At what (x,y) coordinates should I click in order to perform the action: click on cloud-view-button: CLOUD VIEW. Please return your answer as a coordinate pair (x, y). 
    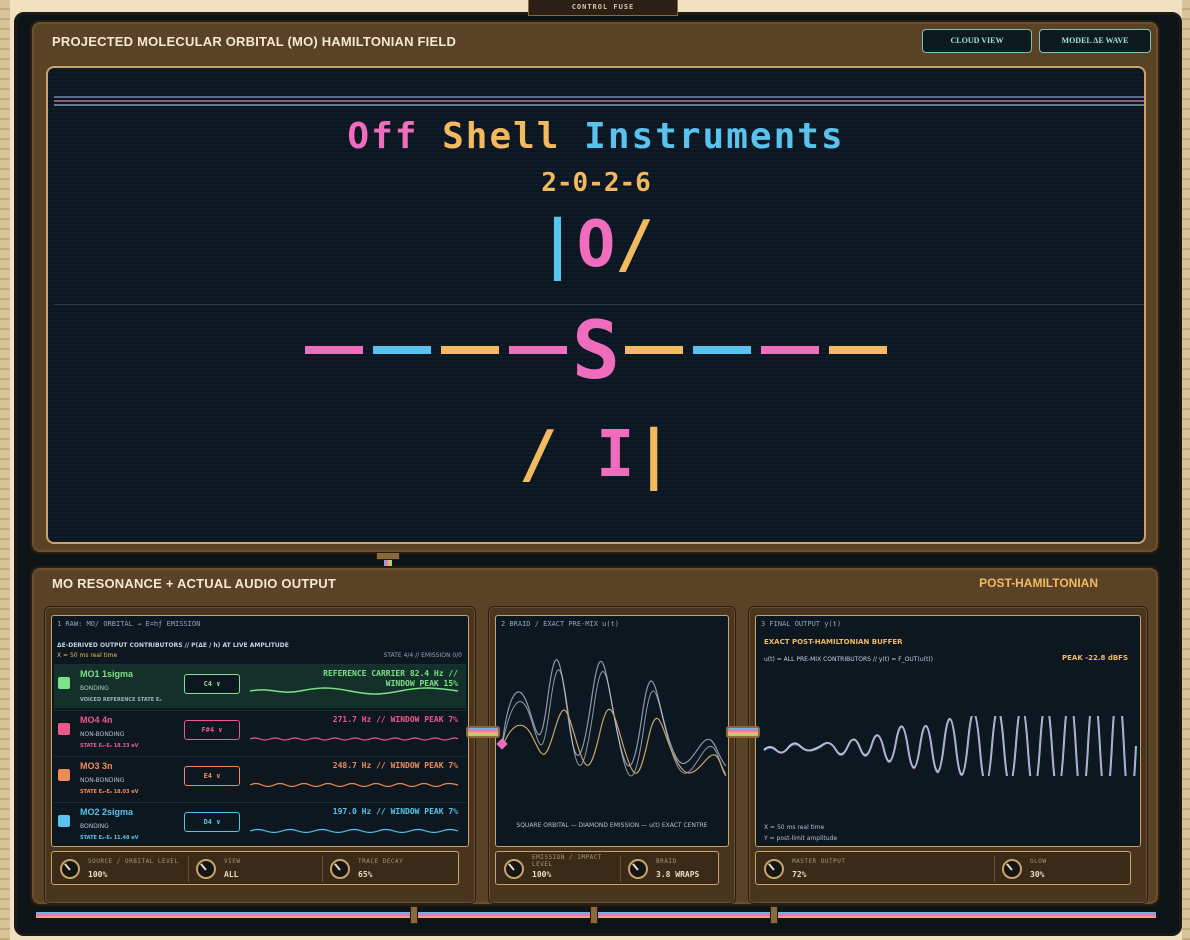
    Looking at the image, I should click on (977, 41).